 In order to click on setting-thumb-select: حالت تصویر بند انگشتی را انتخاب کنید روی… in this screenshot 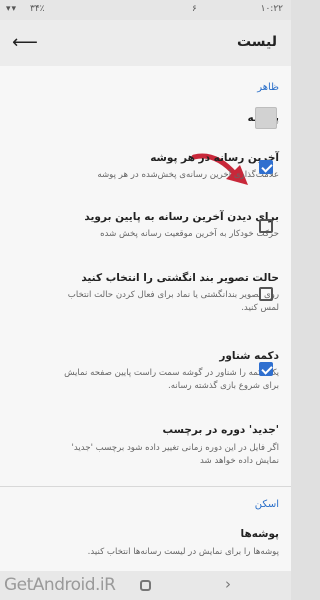, I will do `click(145, 300)`.